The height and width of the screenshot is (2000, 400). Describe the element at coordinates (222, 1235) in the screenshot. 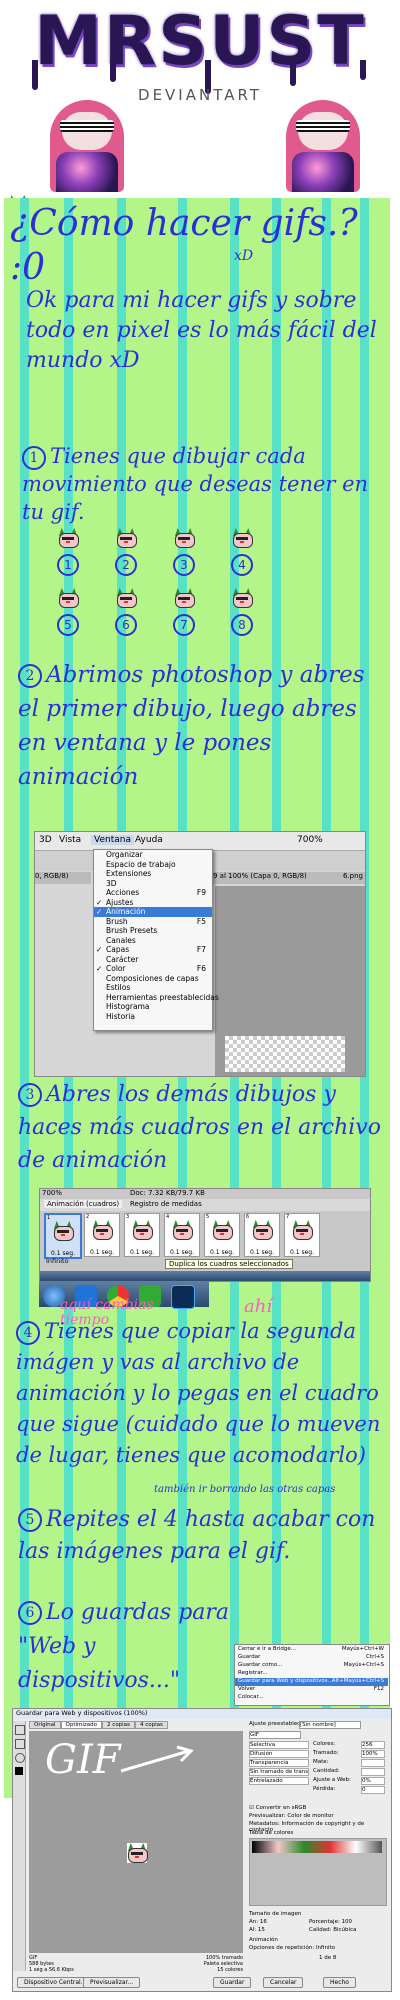

I see `animation-frame: 5 0.1 seg.` at that location.